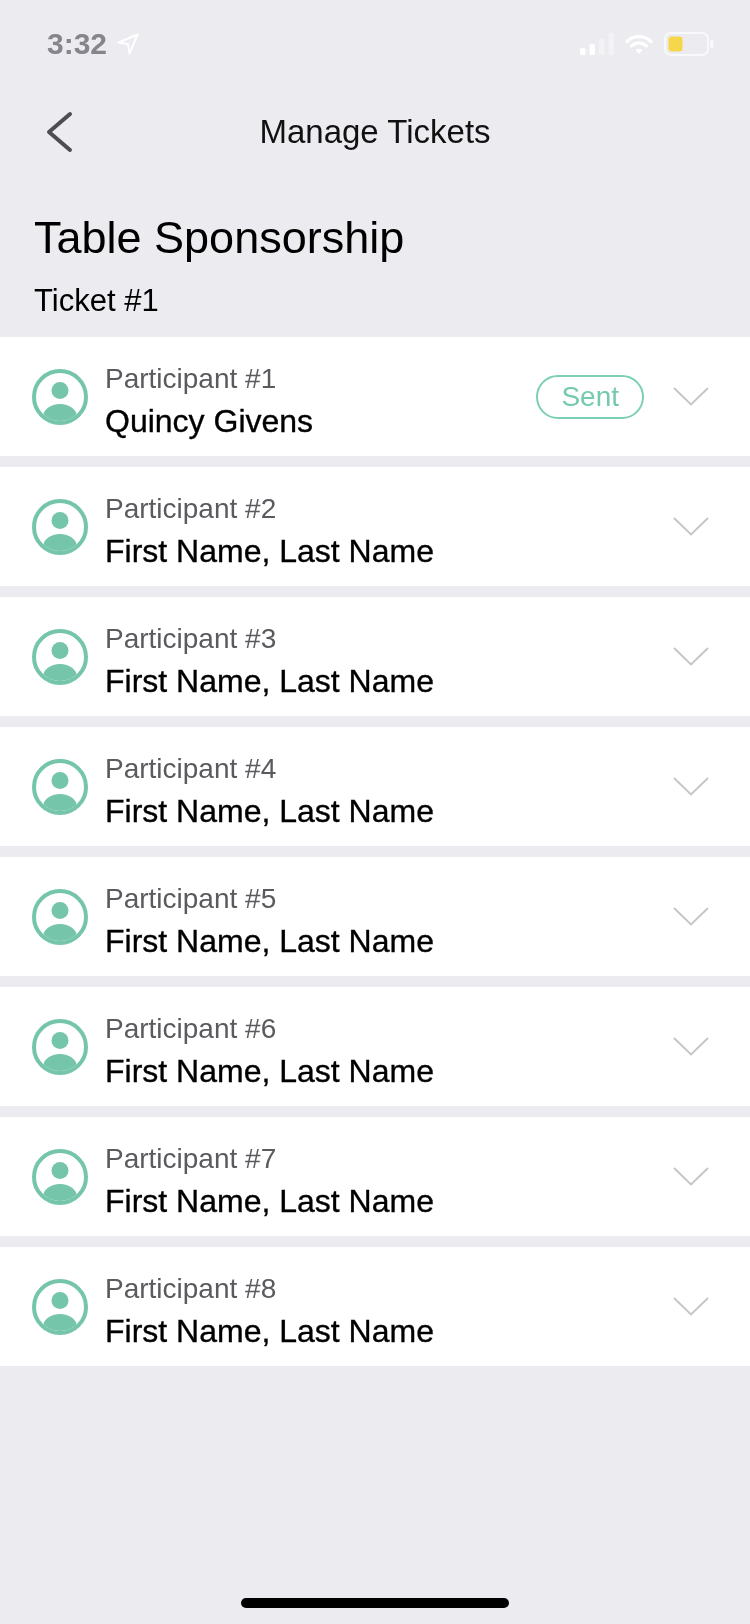 The image size is (750, 1624). What do you see at coordinates (375, 786) in the screenshot?
I see `participant-row: Participant #4 First Name, Last Name` at bounding box center [375, 786].